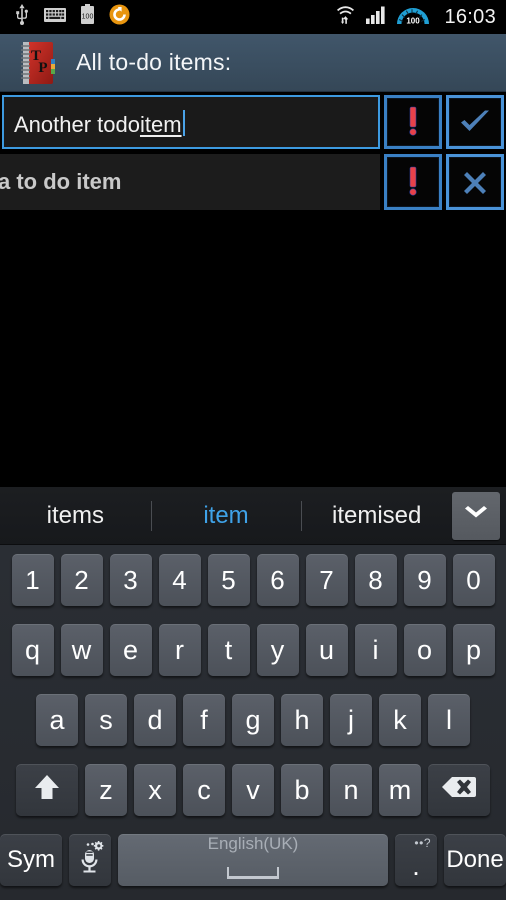 This screenshot has width=506, height=900. Describe the element at coordinates (326, 580) in the screenshot. I see `key-7: 7` at that location.